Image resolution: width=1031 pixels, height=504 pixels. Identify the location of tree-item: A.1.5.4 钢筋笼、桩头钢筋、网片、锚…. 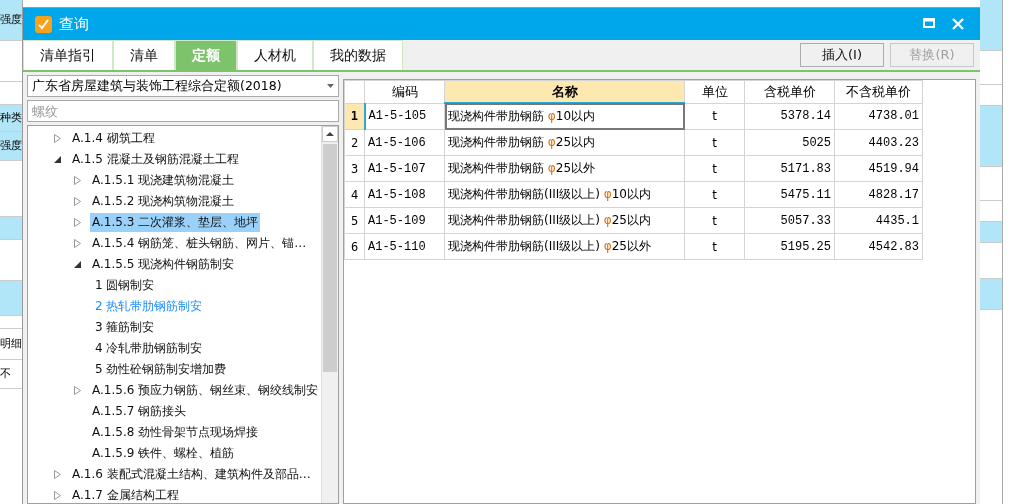
(199, 243).